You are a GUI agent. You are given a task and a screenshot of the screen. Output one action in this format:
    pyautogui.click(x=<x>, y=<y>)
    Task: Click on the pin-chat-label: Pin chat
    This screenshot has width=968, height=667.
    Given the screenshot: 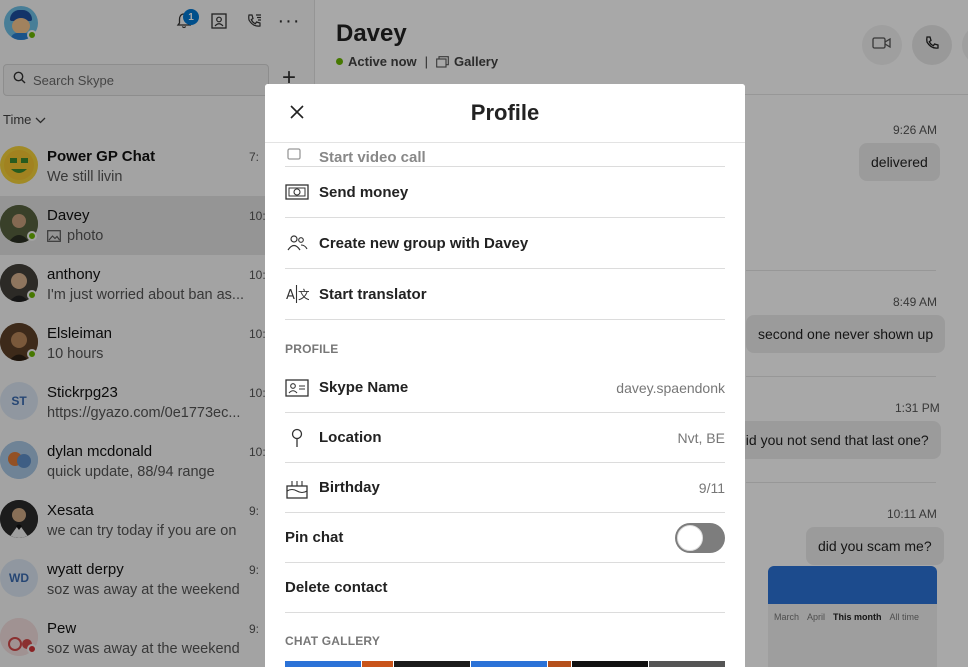 What is the action you would take?
    pyautogui.click(x=314, y=537)
    